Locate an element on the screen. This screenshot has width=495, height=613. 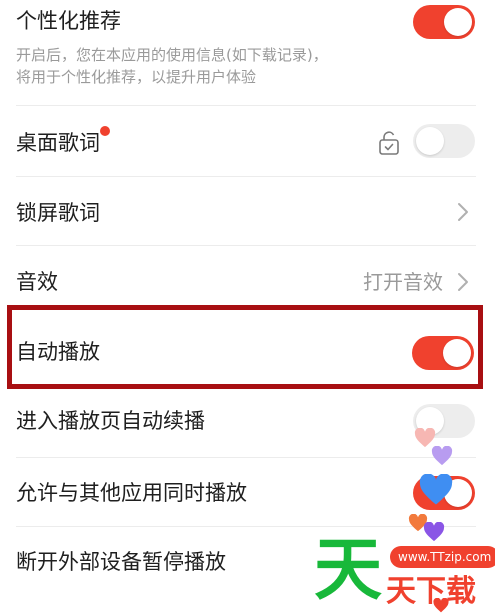
setting-row-sound-effects: 音效 打开音效 is located at coordinates (247, 276).